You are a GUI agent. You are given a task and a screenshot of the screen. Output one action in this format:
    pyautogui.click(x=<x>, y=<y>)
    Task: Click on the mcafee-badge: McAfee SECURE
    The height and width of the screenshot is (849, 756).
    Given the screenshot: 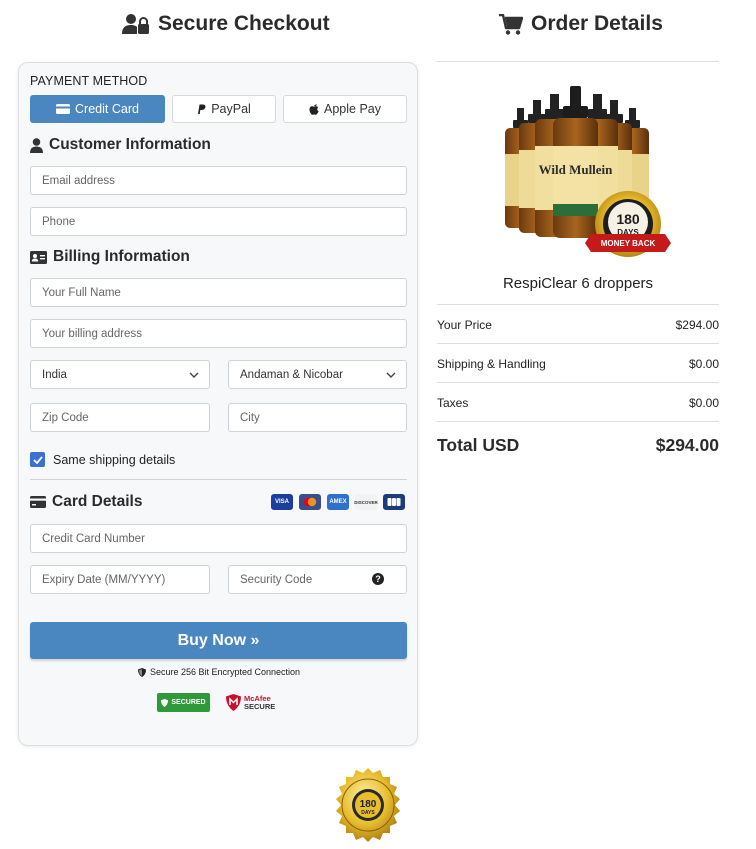 What is the action you would take?
    pyautogui.click(x=250, y=702)
    